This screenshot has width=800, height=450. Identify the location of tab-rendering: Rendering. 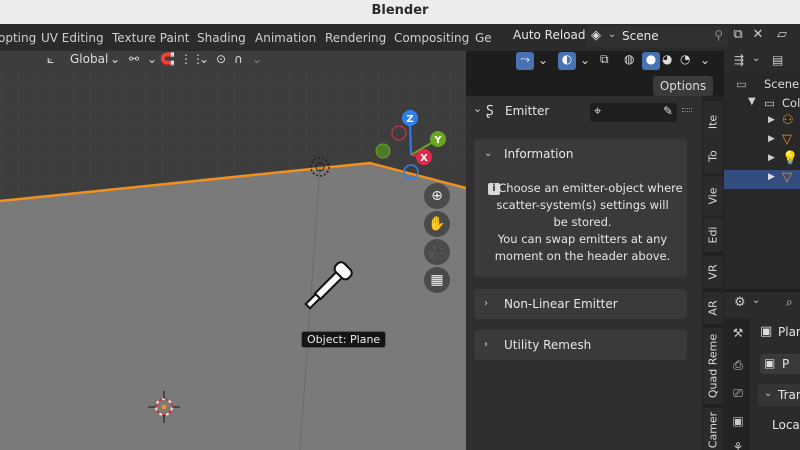
(355, 38).